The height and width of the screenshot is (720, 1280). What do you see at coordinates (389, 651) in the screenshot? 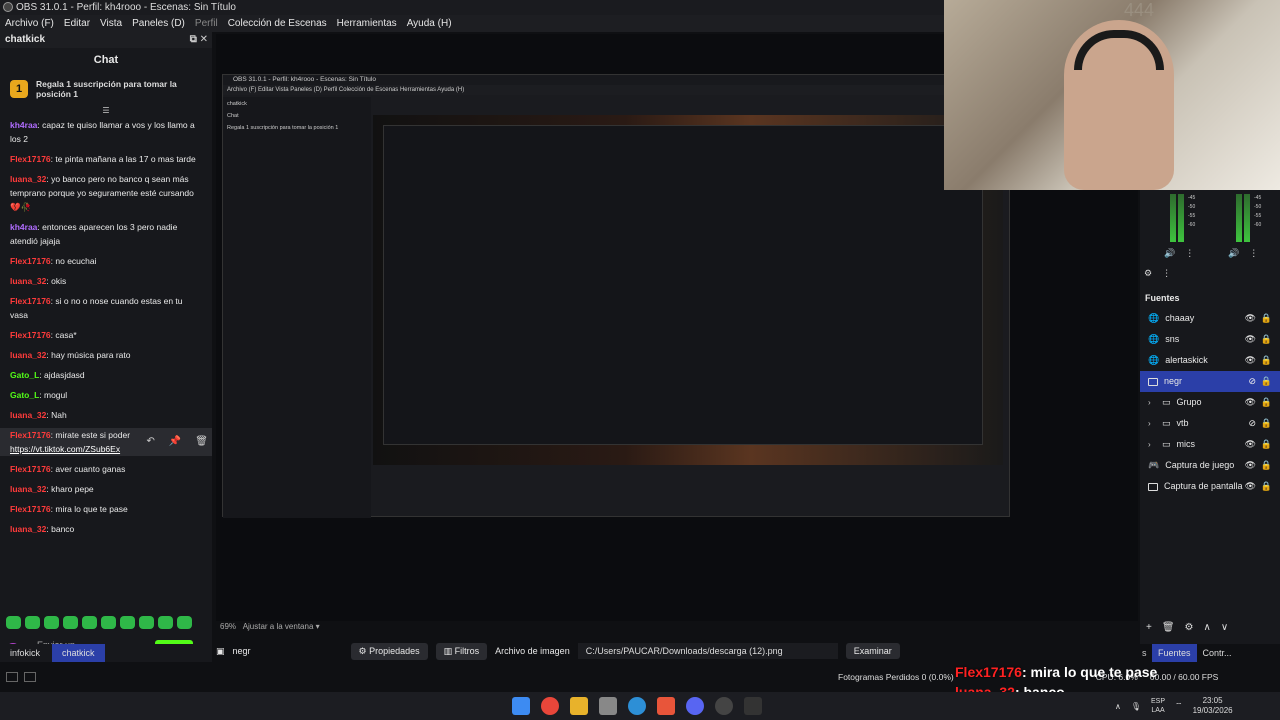
I see `properties-button: ⚙ Propiedades` at bounding box center [389, 651].